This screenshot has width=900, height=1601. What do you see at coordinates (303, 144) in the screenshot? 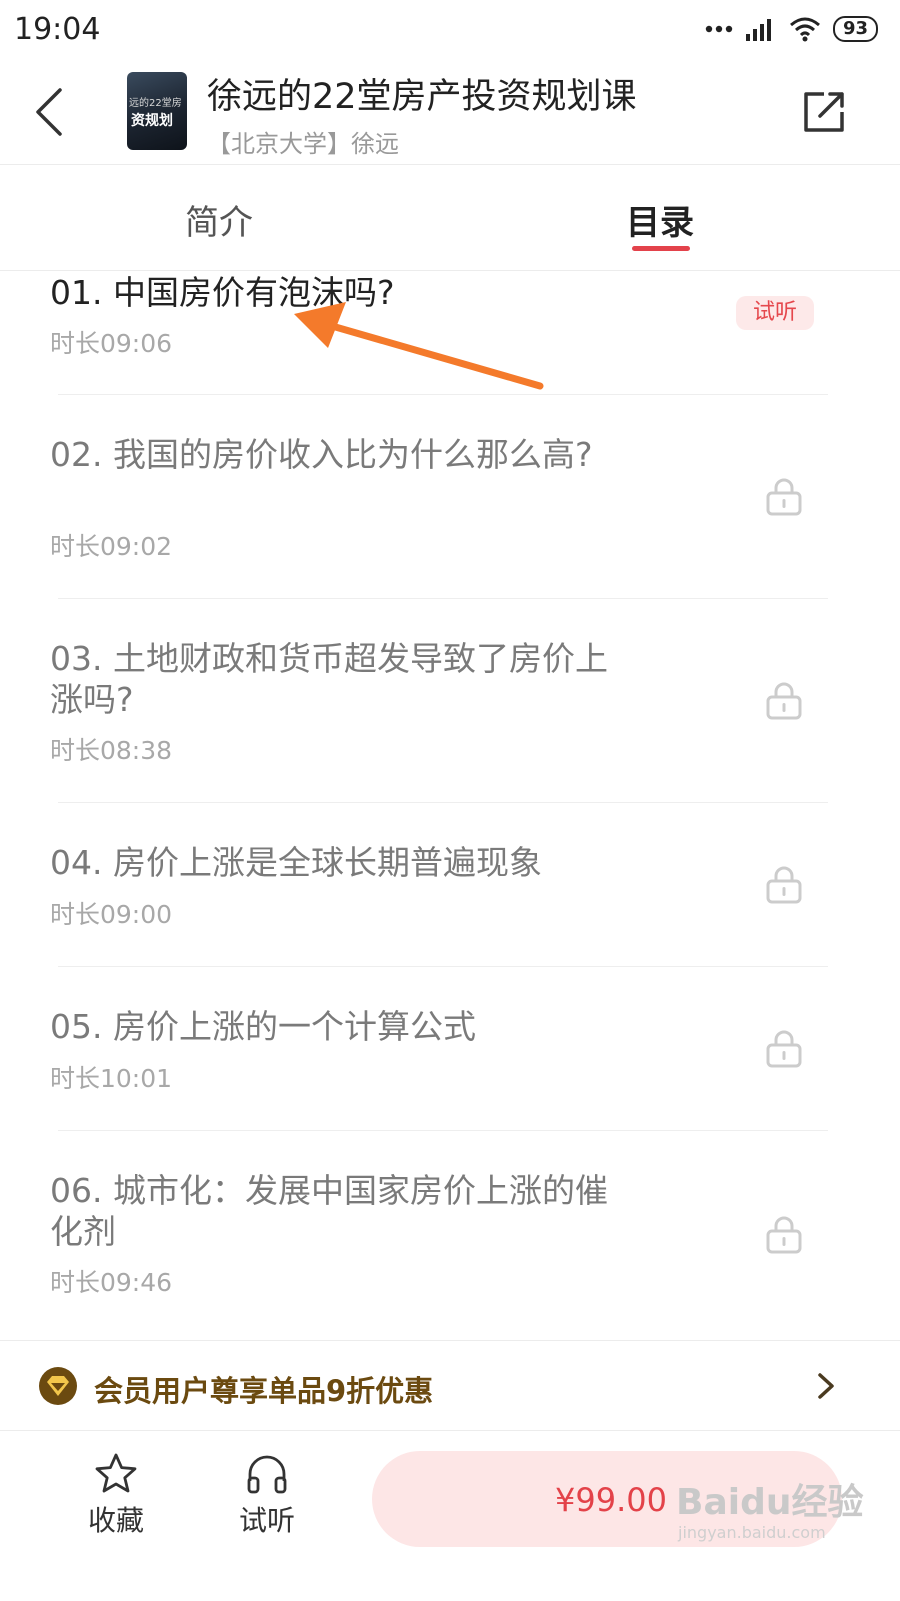
I see `course-author: 【北京大学】徐远` at bounding box center [303, 144].